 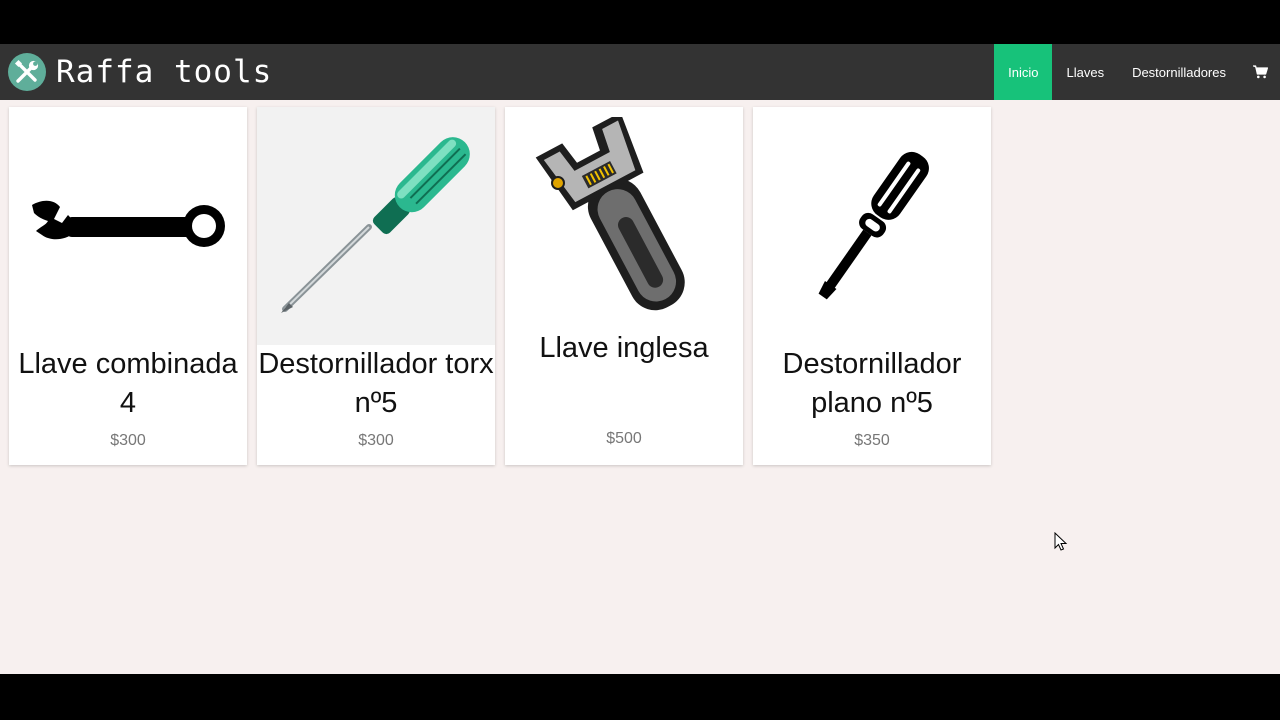 I want to click on product-price: $350, so click(x=872, y=440).